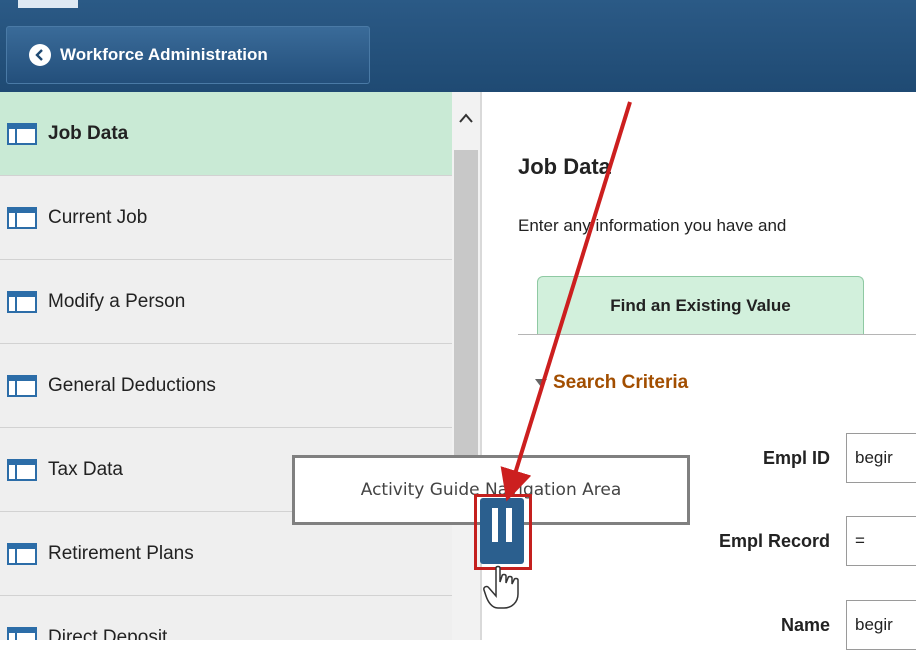 The image size is (916, 650). I want to click on triangle-down-icon, so click(541, 383).